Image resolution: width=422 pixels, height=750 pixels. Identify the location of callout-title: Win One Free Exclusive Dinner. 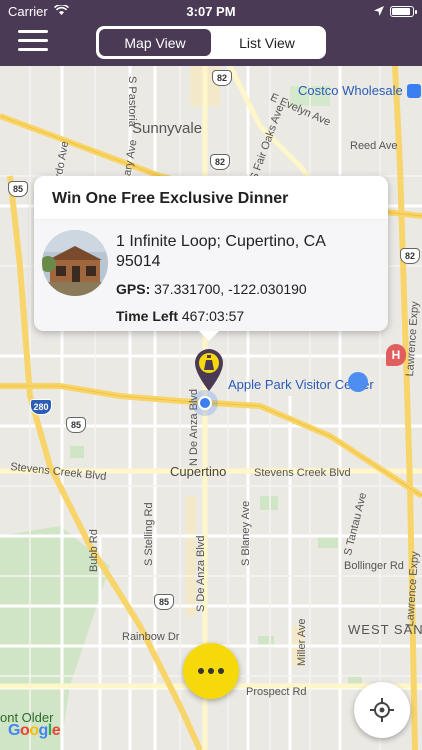
(211, 198).